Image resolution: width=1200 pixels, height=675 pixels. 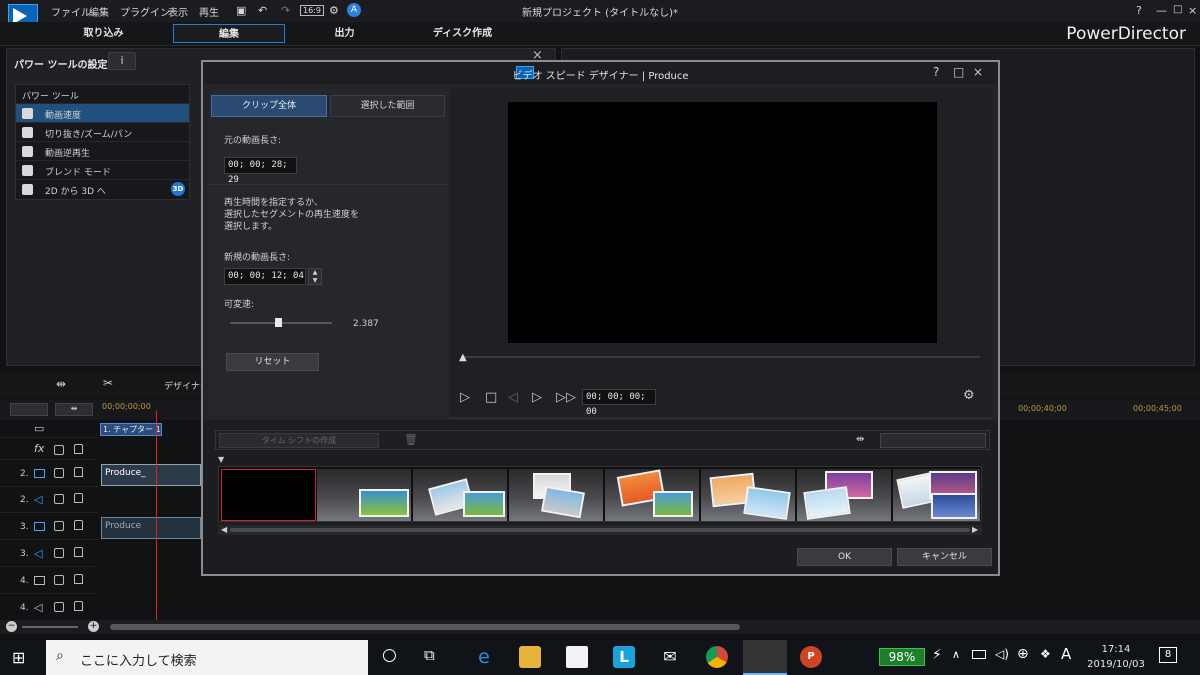 What do you see at coordinates (299, 440) in the screenshot?
I see `create-timeshift-button: タイム シフトの作成` at bounding box center [299, 440].